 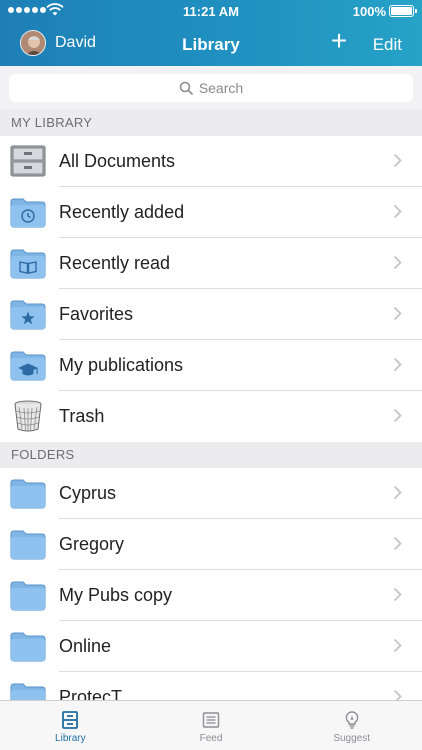 What do you see at coordinates (28, 416) in the screenshot?
I see `trash-icon` at bounding box center [28, 416].